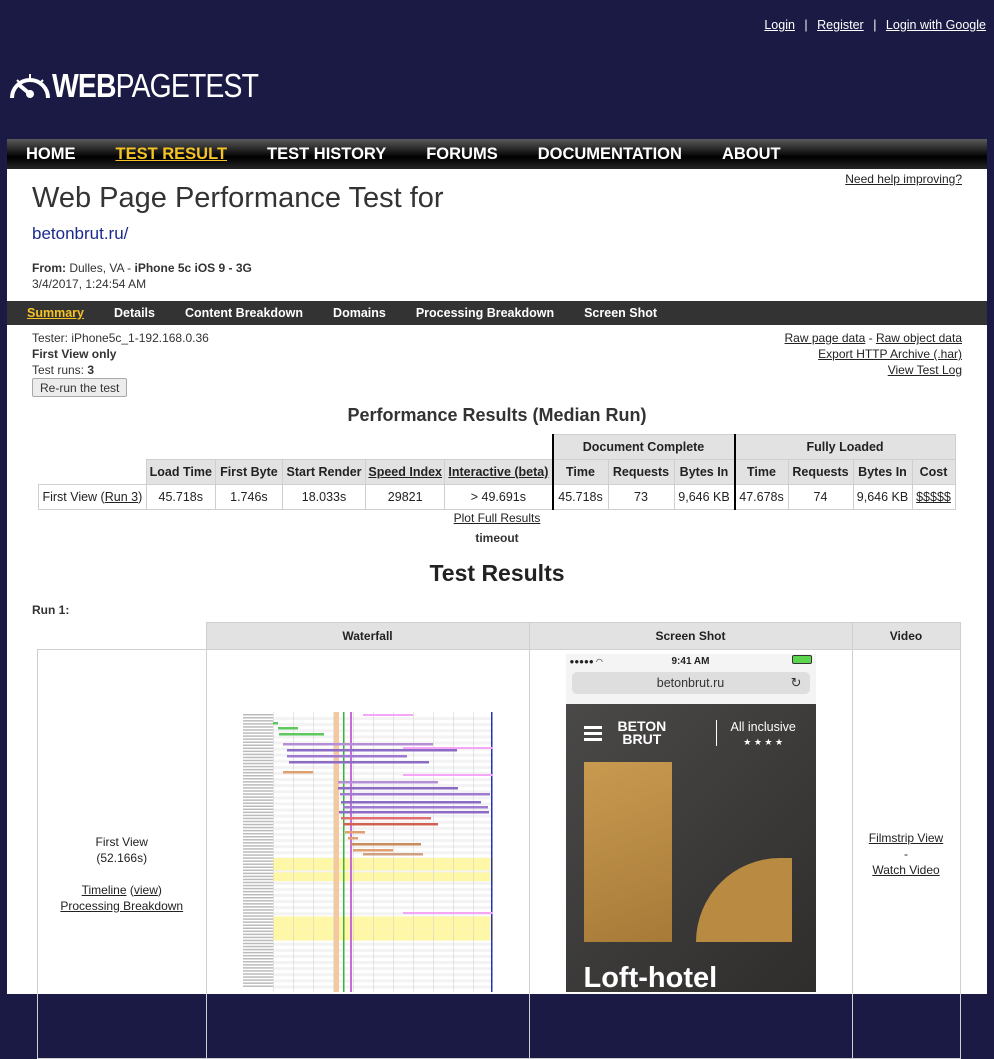 Image resolution: width=994 pixels, height=1059 pixels. Describe the element at coordinates (690, 686) in the screenshot. I see `phone-url-bar: betonbrut.ru ↻` at that location.